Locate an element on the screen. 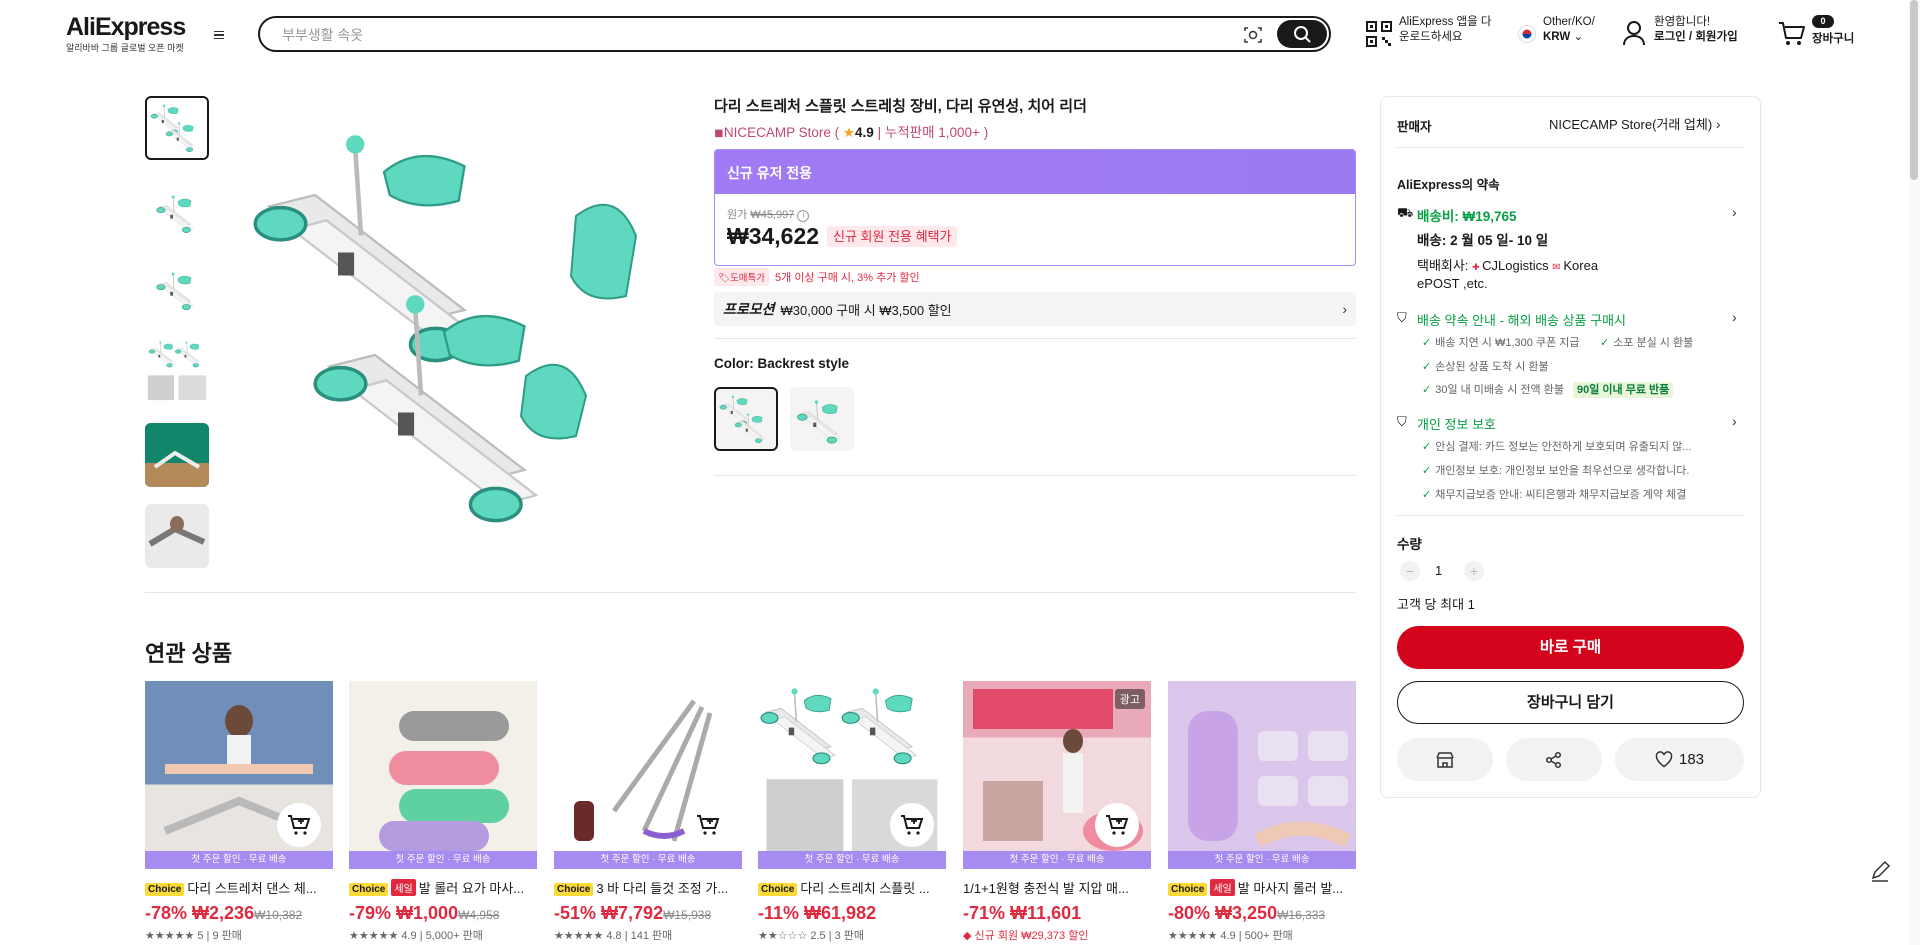 The image size is (1920, 945). product-card-image: 광고 첫 주문 할인 · 무료 배송 is located at coordinates (1057, 775).